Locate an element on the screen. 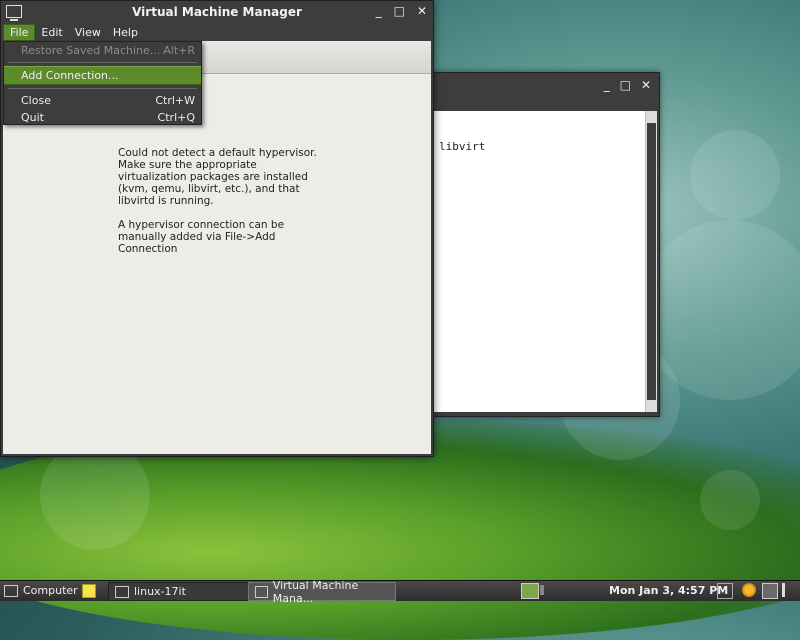  terminal-output: libvirt is located at coordinates (539, 261).